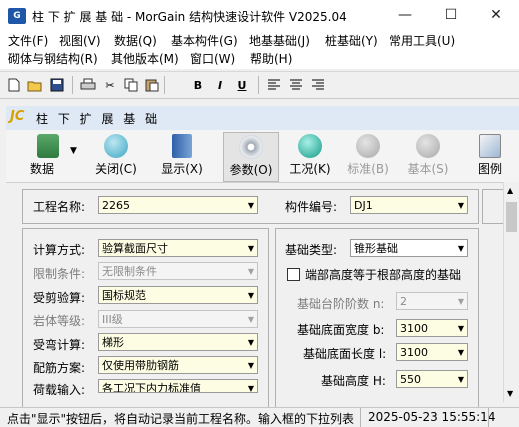  What do you see at coordinates (432, 301) in the screenshot?
I see `step-count-combo: 2 ▼` at bounding box center [432, 301].